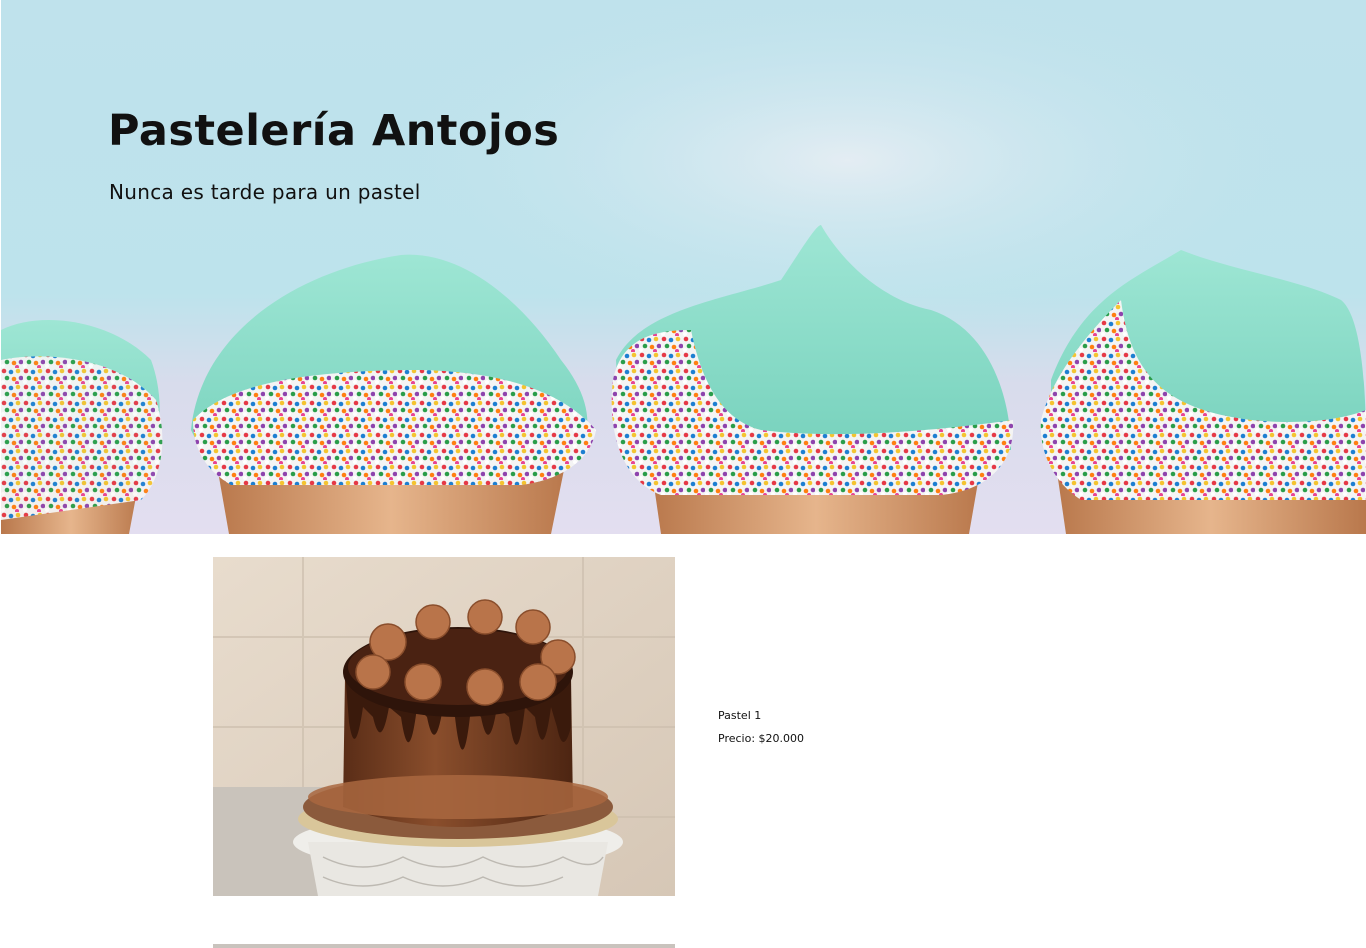  I want to click on chocolate-cake-image, so click(444, 726).